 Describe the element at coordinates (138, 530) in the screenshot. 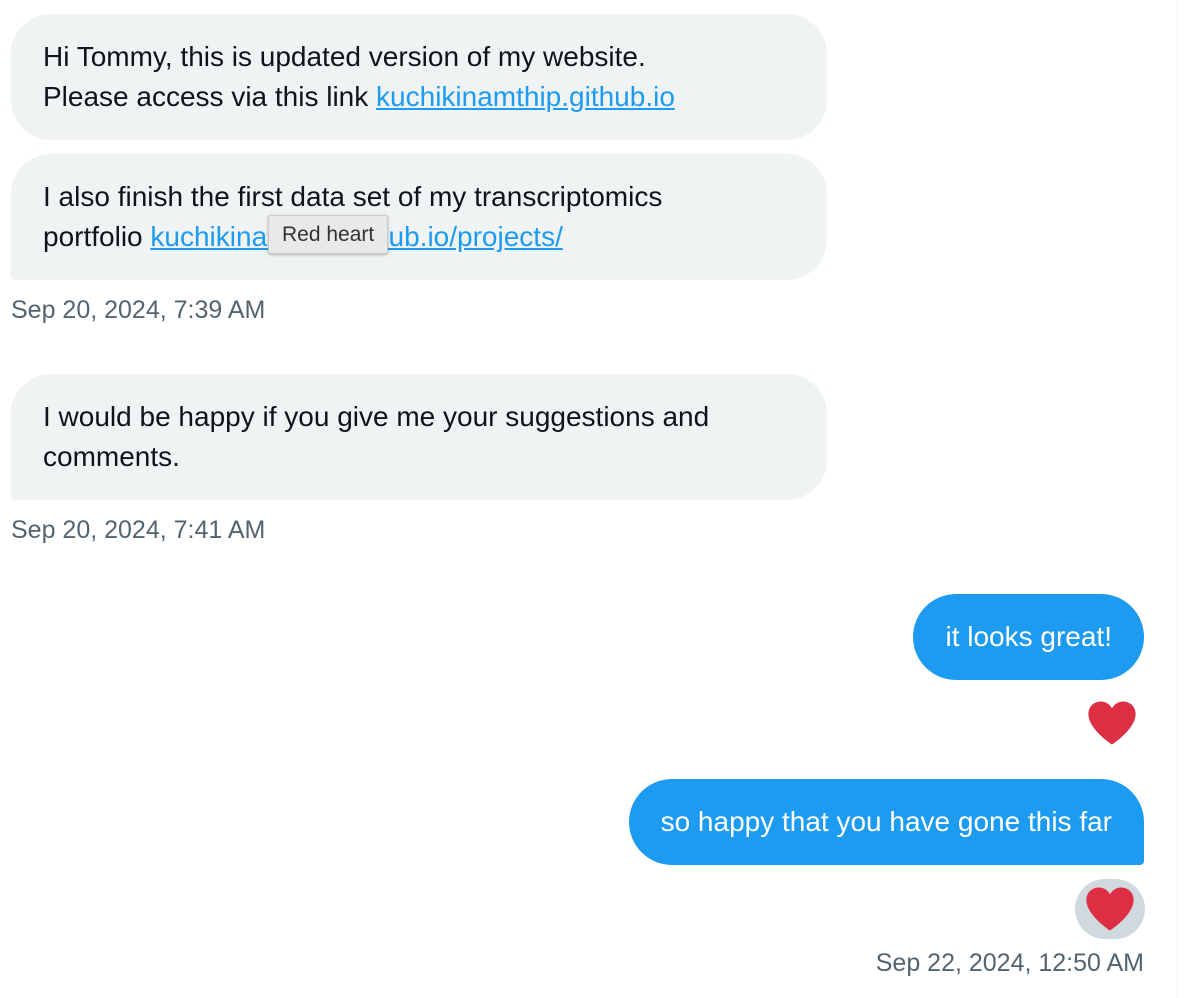

I see `message-timestamp: Sep 20, 2024, 7:41 AM` at that location.